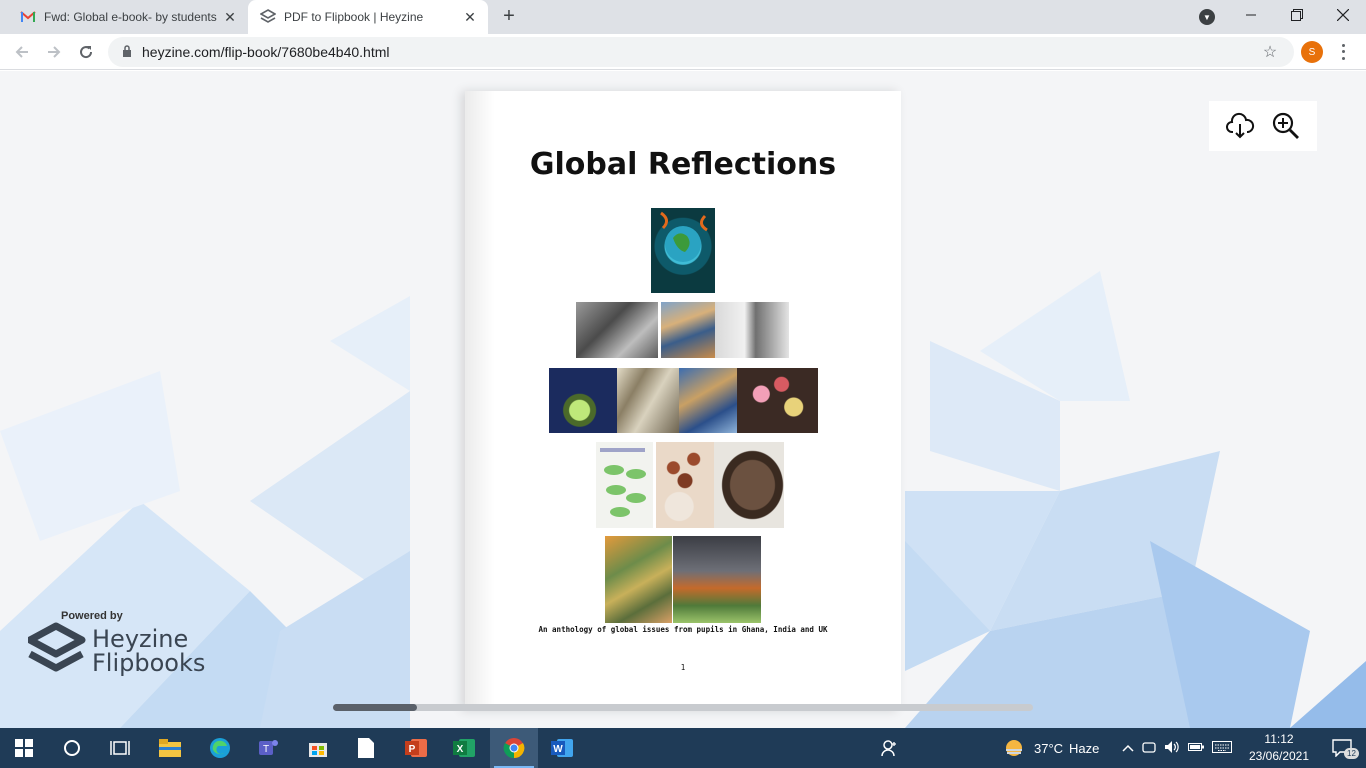  Describe the element at coordinates (1128, 748) in the screenshot. I see `chevron-up-icon` at that location.